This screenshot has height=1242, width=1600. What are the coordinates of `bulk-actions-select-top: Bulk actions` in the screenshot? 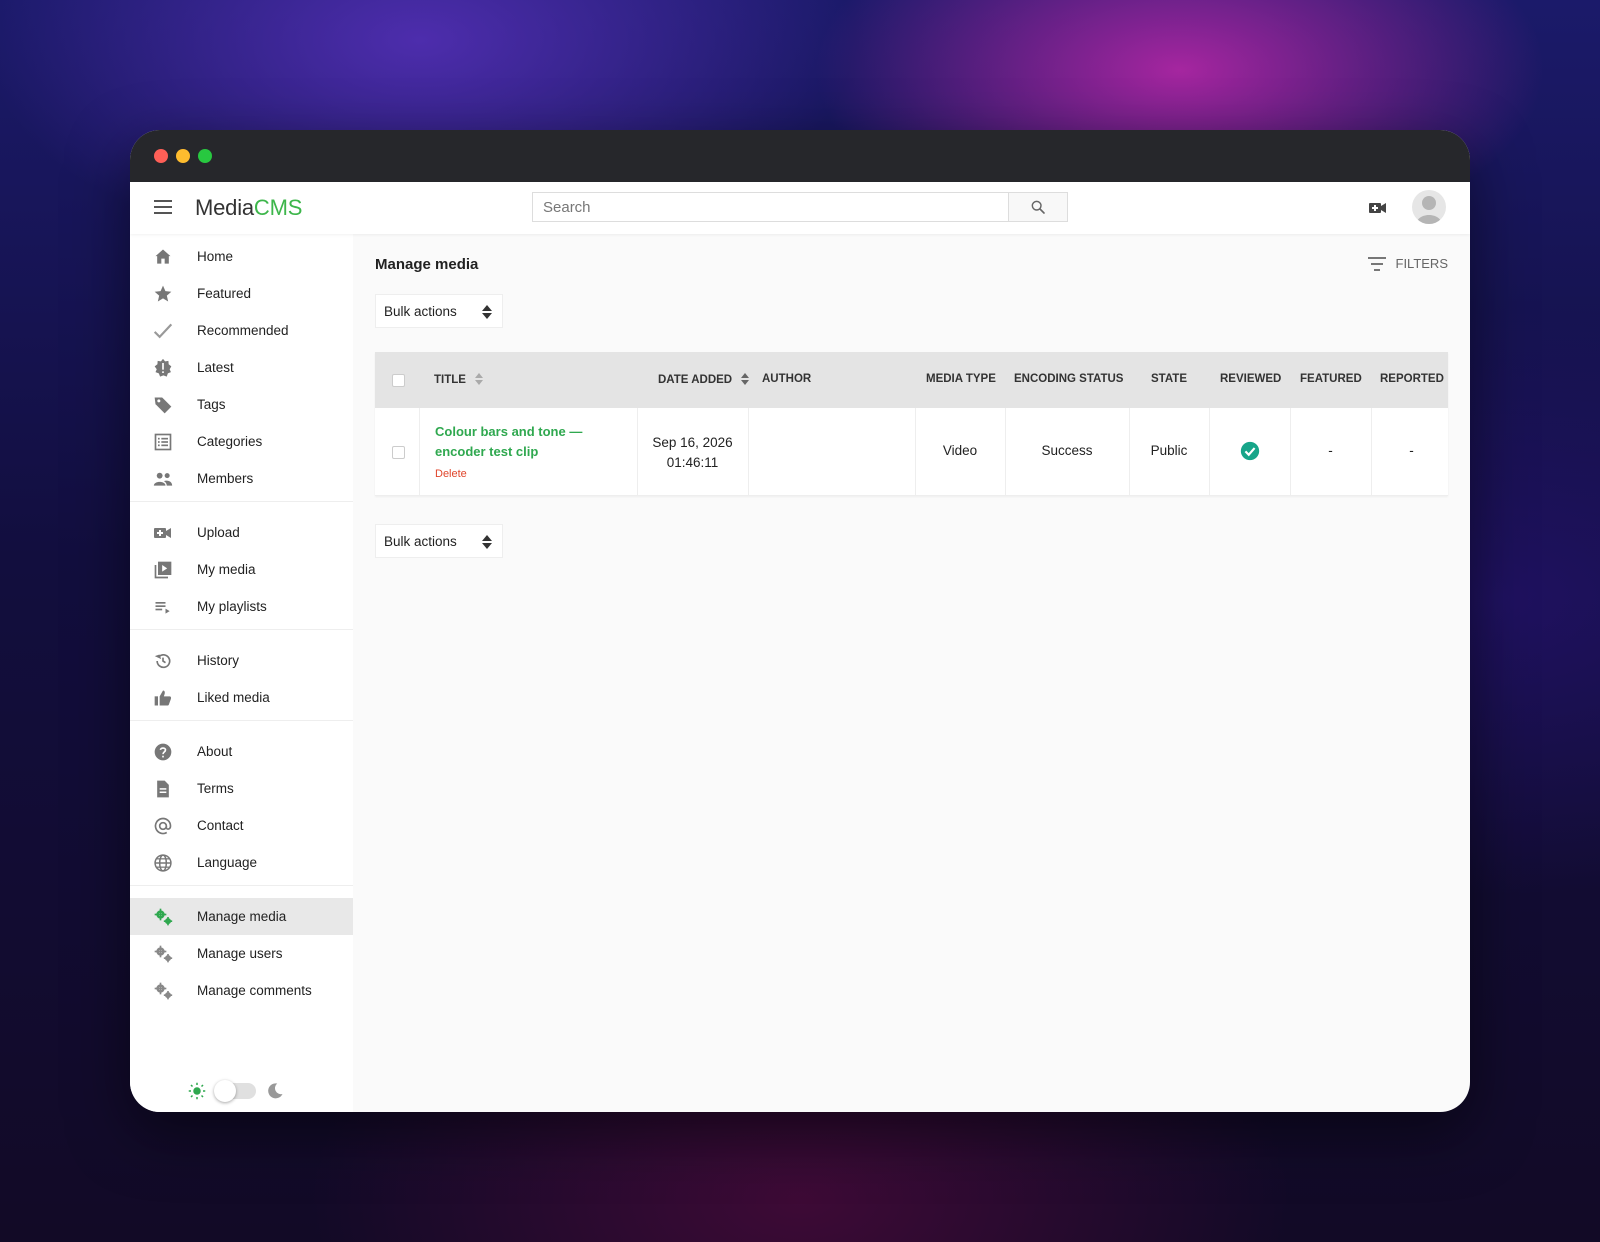 It's located at (439, 311).